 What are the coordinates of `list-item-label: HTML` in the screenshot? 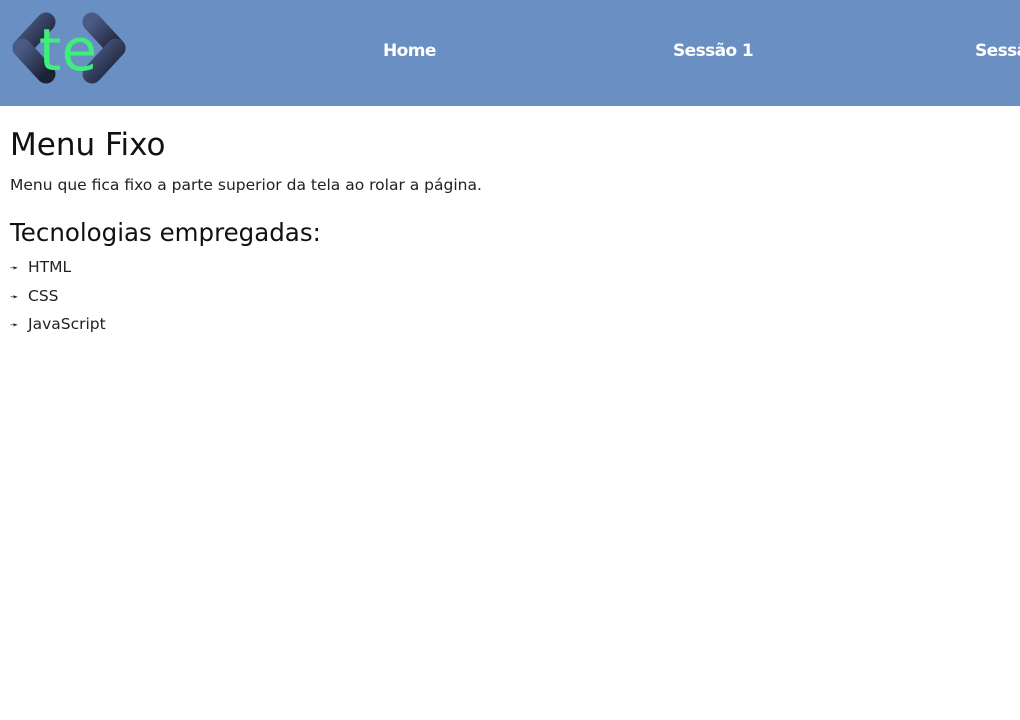 It's located at (50, 267).